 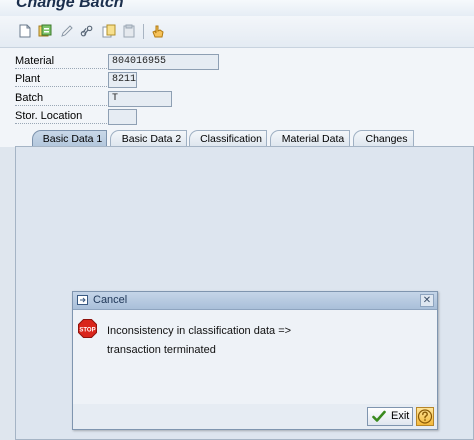 What do you see at coordinates (61, 79) in the screenshot?
I see `plant-label: Plant` at bounding box center [61, 79].